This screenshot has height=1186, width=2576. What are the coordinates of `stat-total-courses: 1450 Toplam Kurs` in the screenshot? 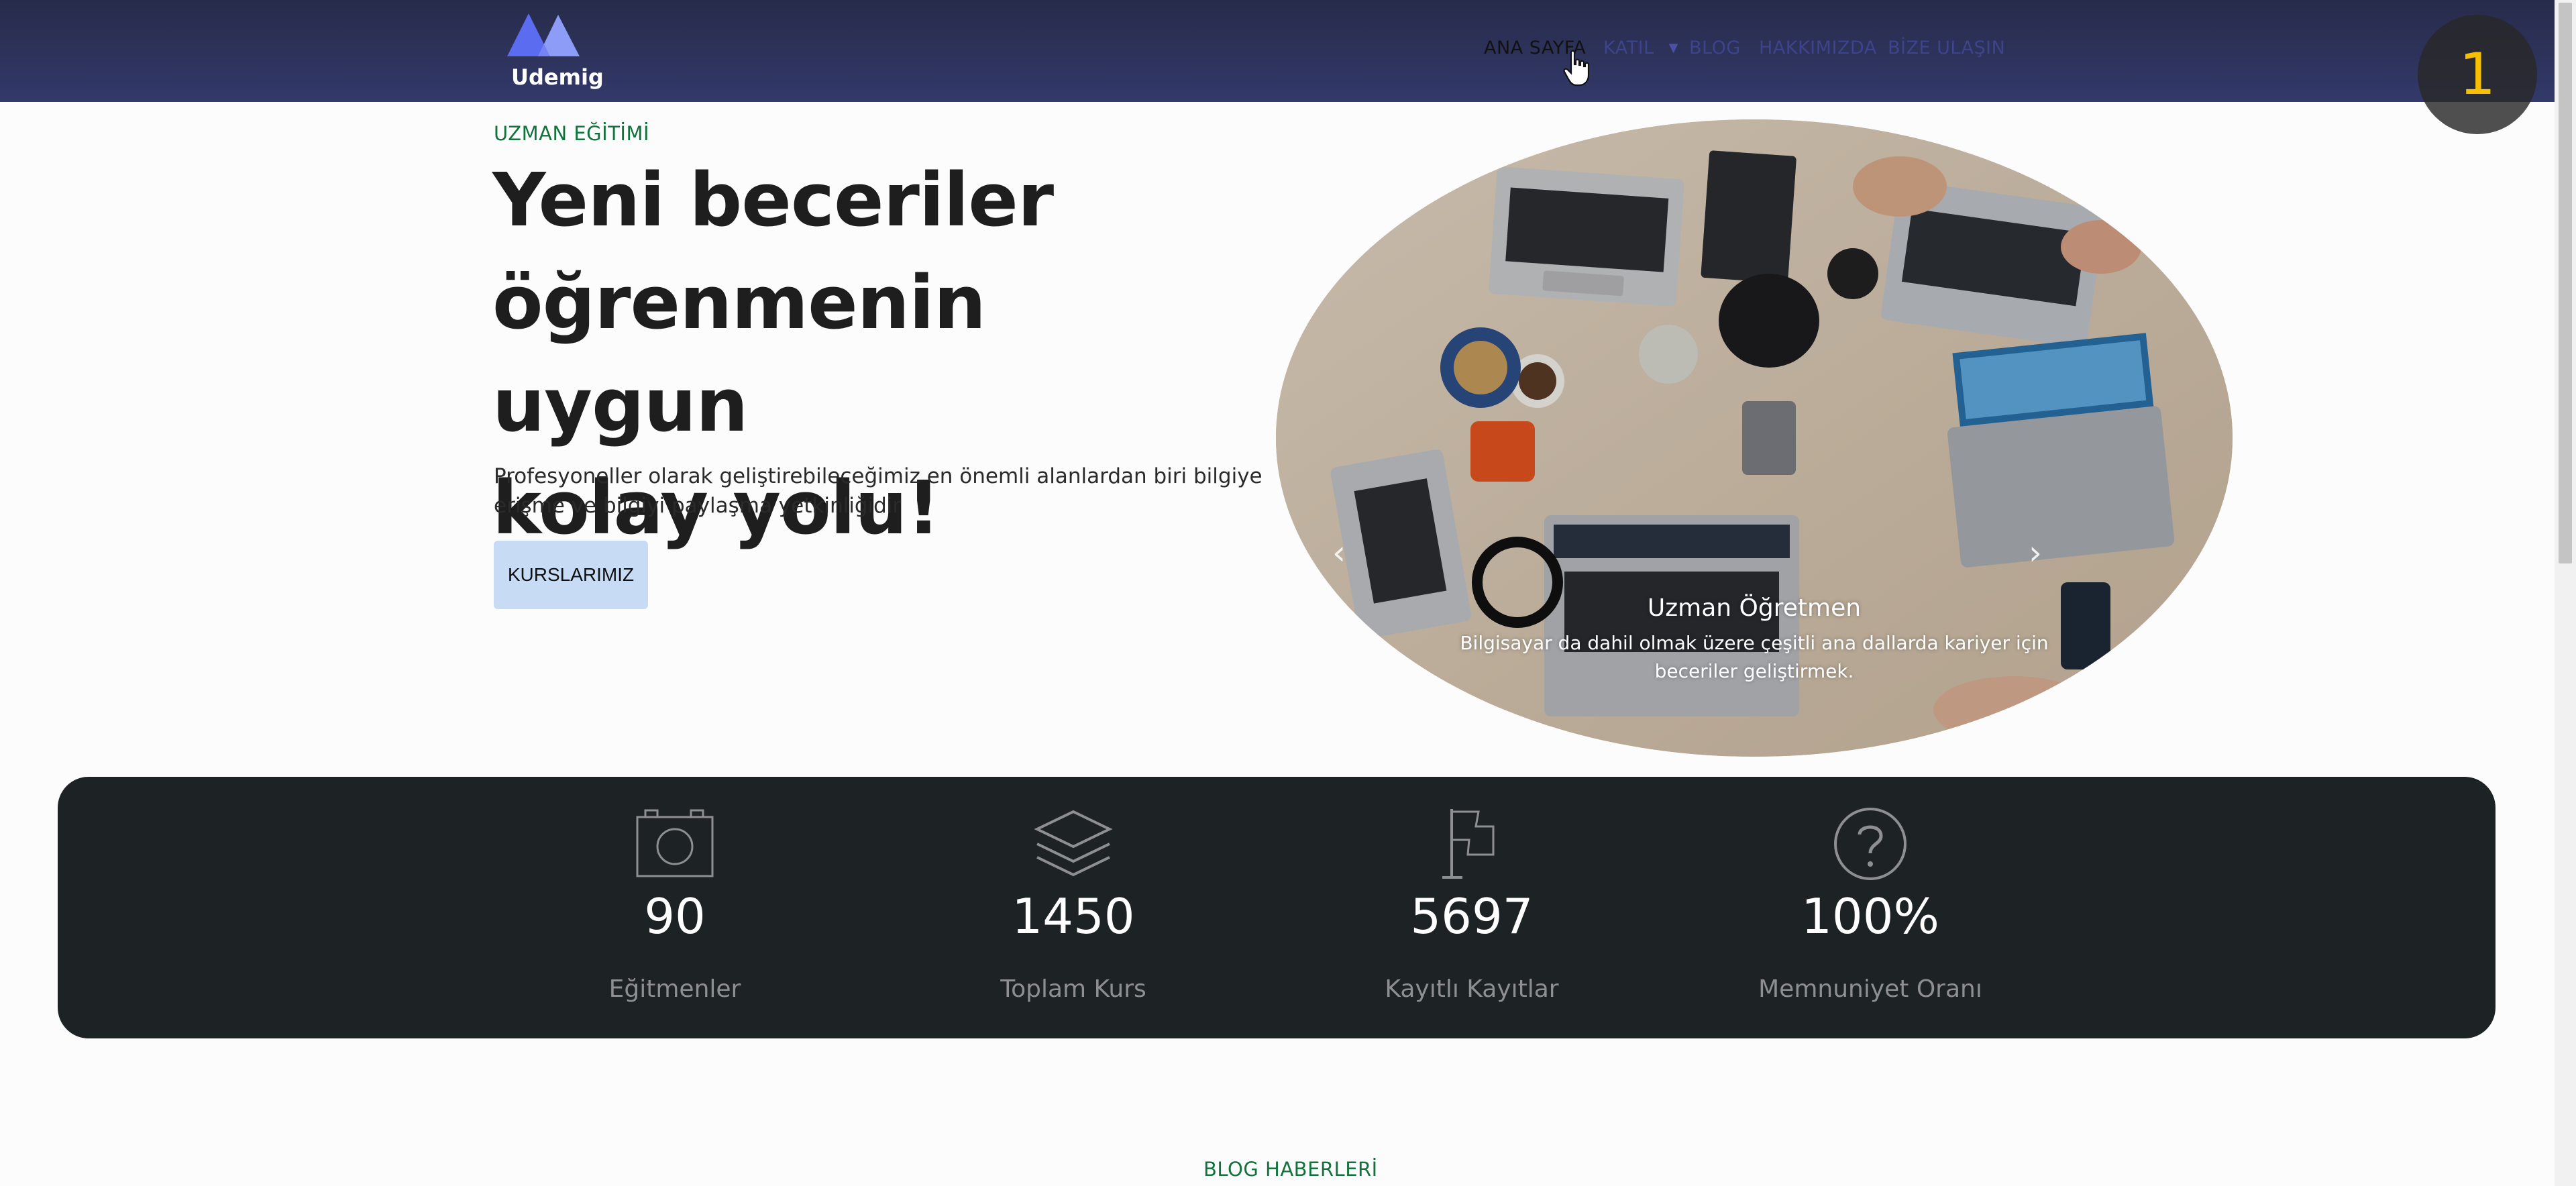 It's located at (1073, 907).